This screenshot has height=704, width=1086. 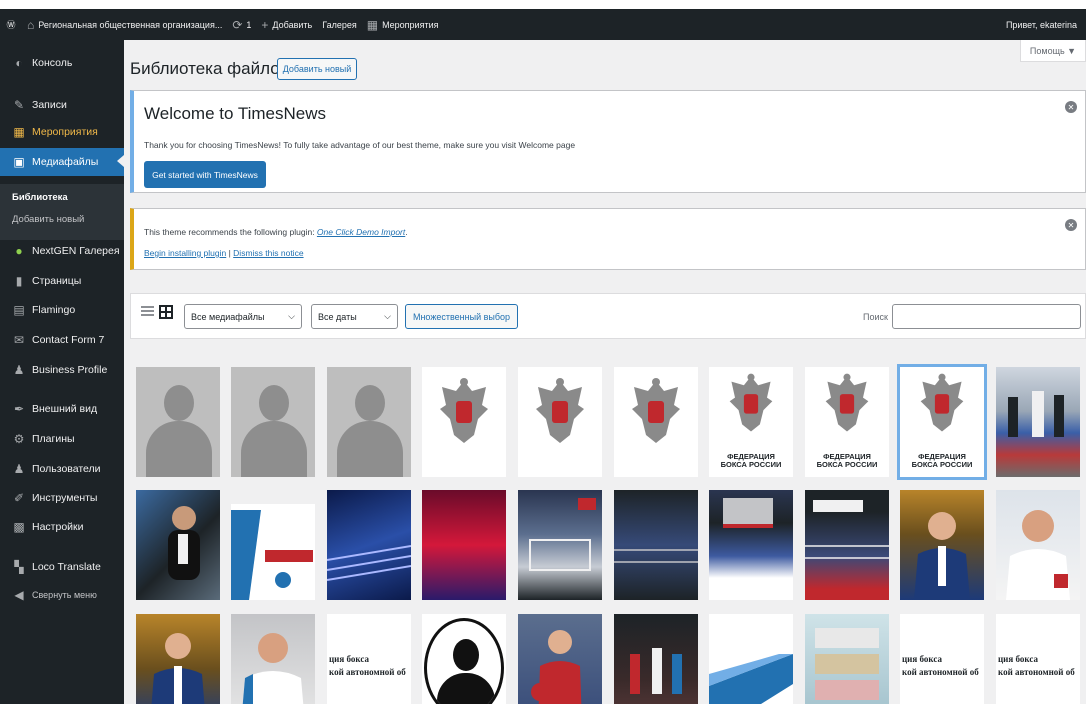 What do you see at coordinates (556, 667) in the screenshot?
I see `boxer-photo-icon` at bounding box center [556, 667].